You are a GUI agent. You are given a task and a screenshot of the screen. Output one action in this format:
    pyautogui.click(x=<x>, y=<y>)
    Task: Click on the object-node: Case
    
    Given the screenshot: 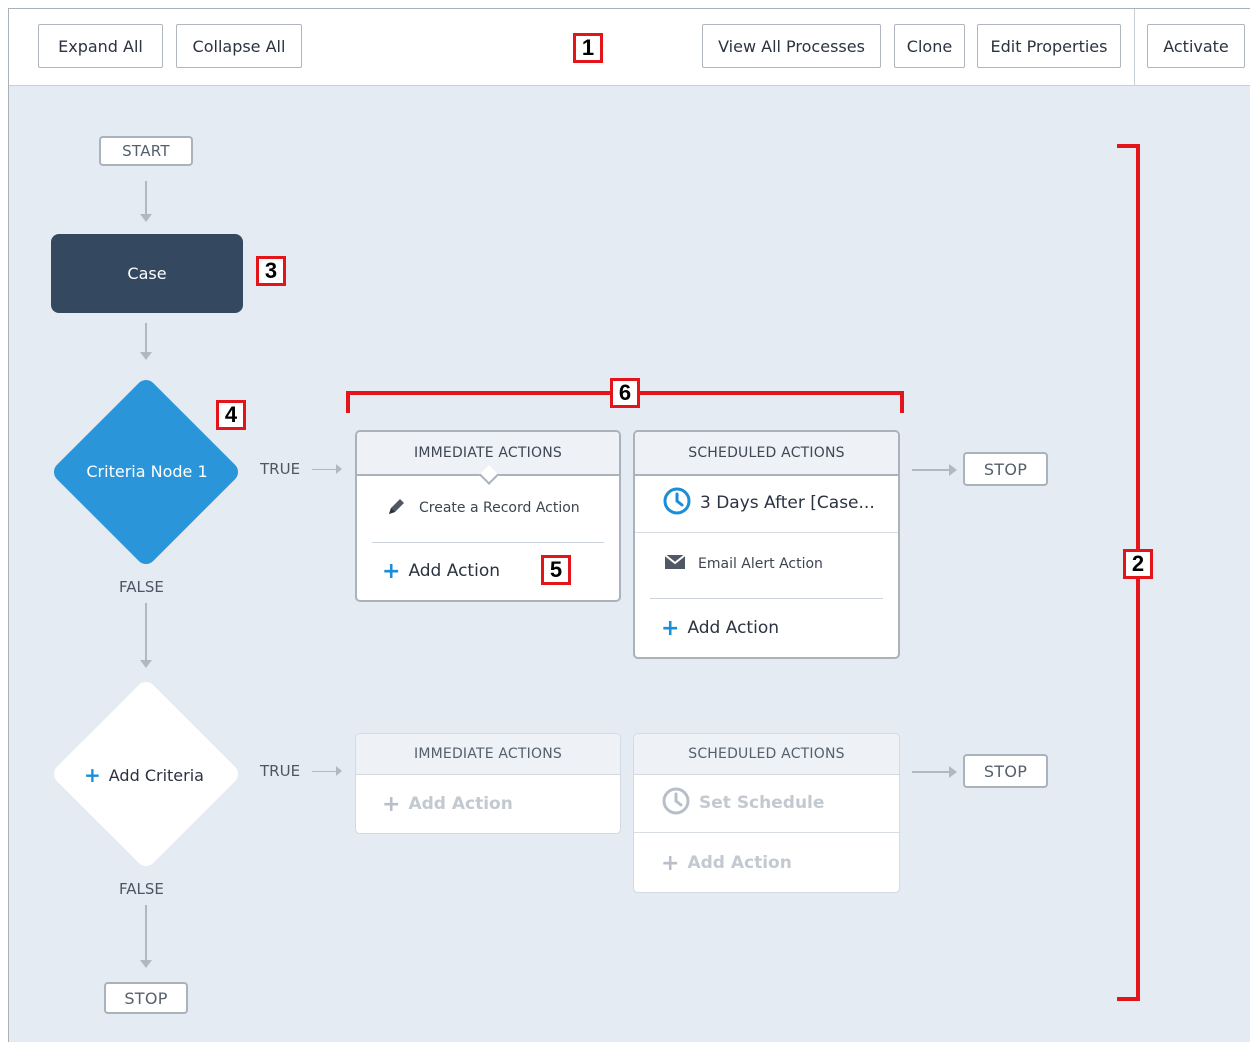 What is the action you would take?
    pyautogui.click(x=147, y=273)
    